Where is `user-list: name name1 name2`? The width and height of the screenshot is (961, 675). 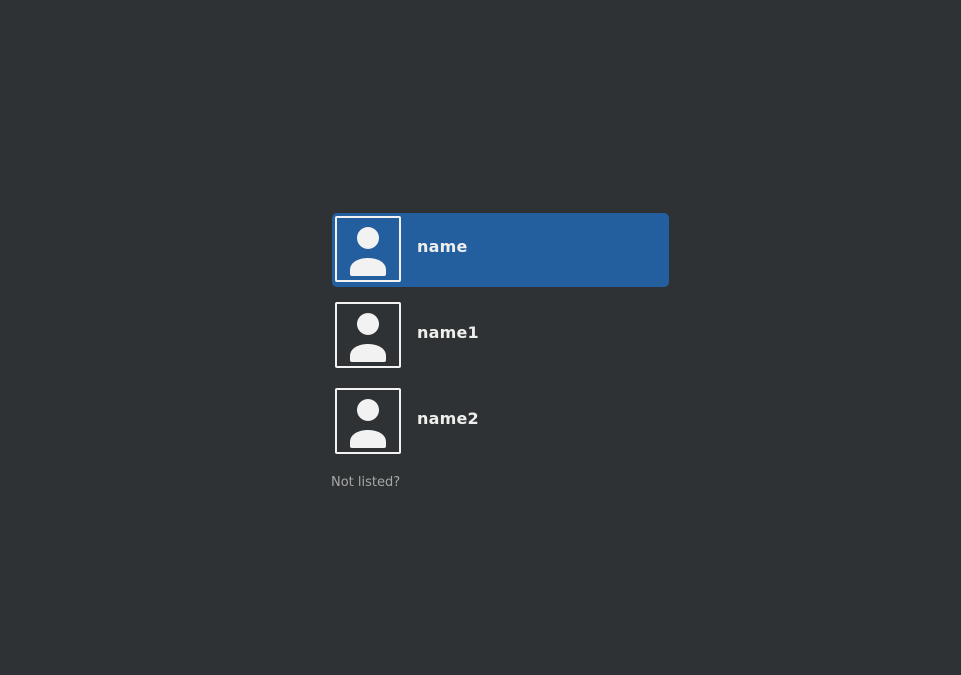
user-list: name name1 name2 is located at coordinates (500, 342).